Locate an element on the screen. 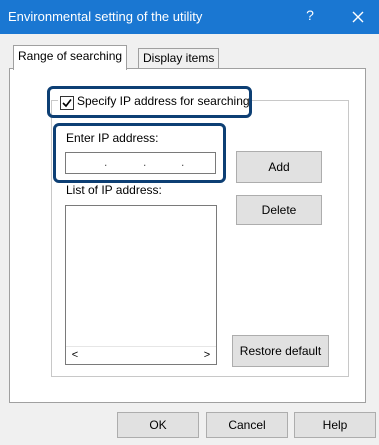 Image resolution: width=379 pixels, height=445 pixels. window-title: Environmental setting of the utility is located at coordinates (105, 16).